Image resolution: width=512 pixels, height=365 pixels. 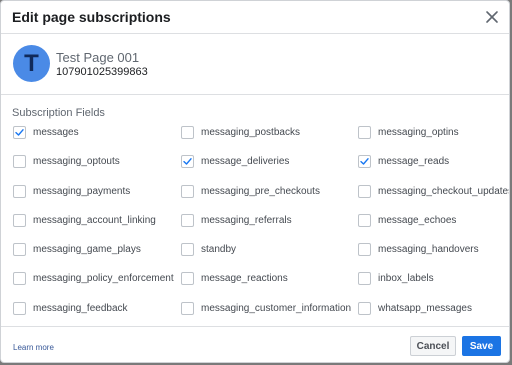 What do you see at coordinates (433, 346) in the screenshot?
I see `cancel-button: Cancel` at bounding box center [433, 346].